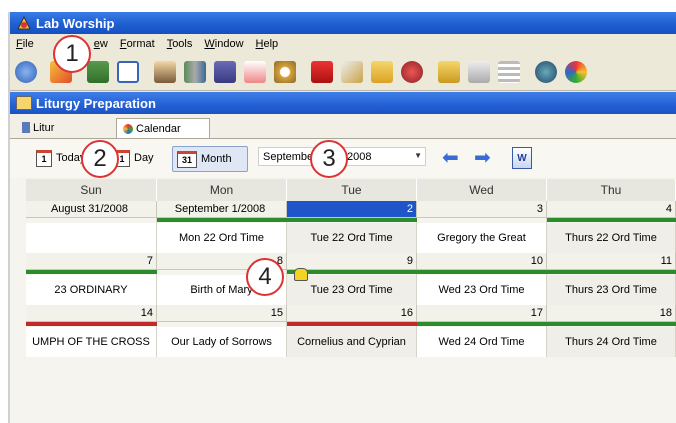 The image size is (676, 423). I want to click on day-number: 7, so click(91, 261).